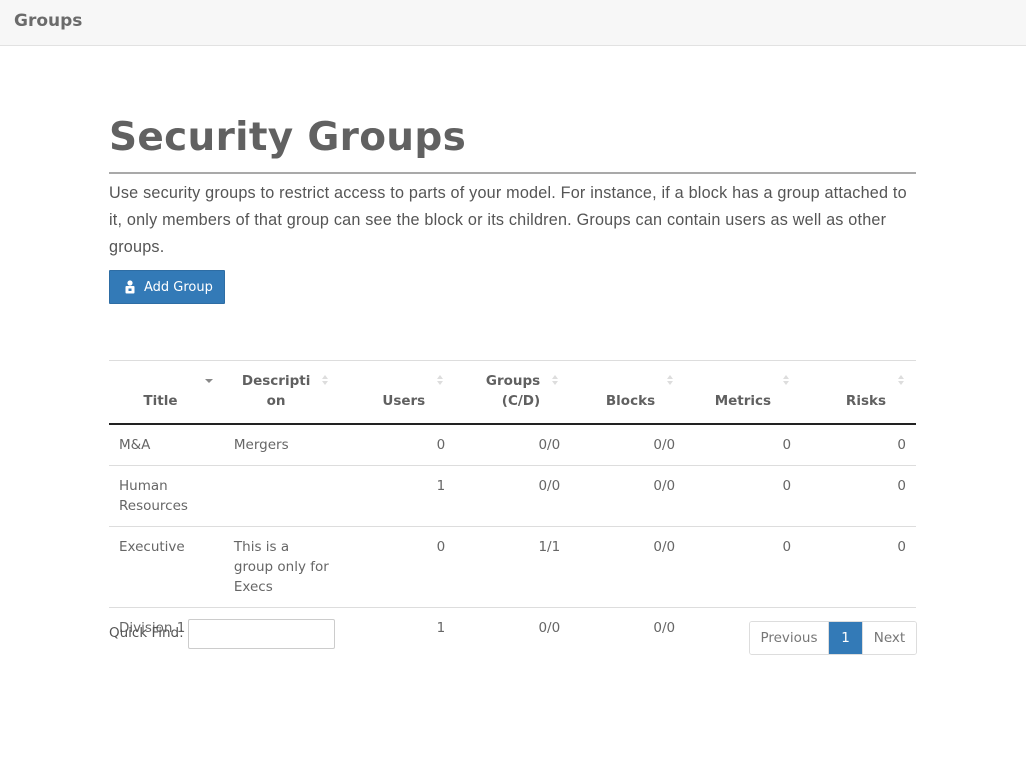  I want to click on column-header-description: Descripti on, so click(282, 392).